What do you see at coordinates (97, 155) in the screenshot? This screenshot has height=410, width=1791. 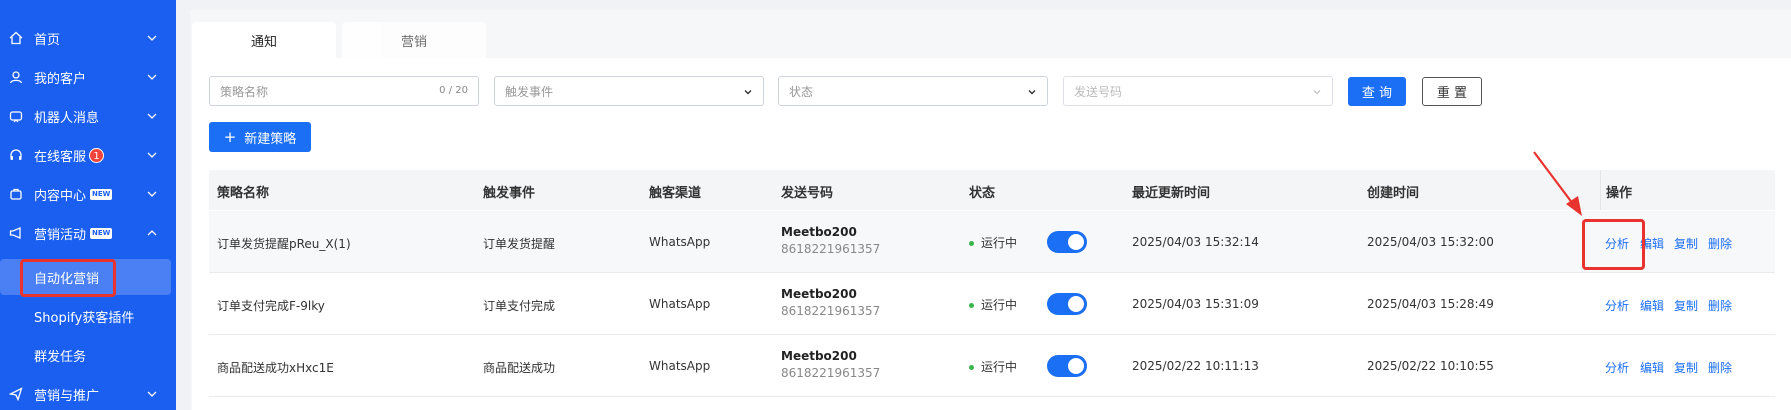 I see `notification-badge: 1` at bounding box center [97, 155].